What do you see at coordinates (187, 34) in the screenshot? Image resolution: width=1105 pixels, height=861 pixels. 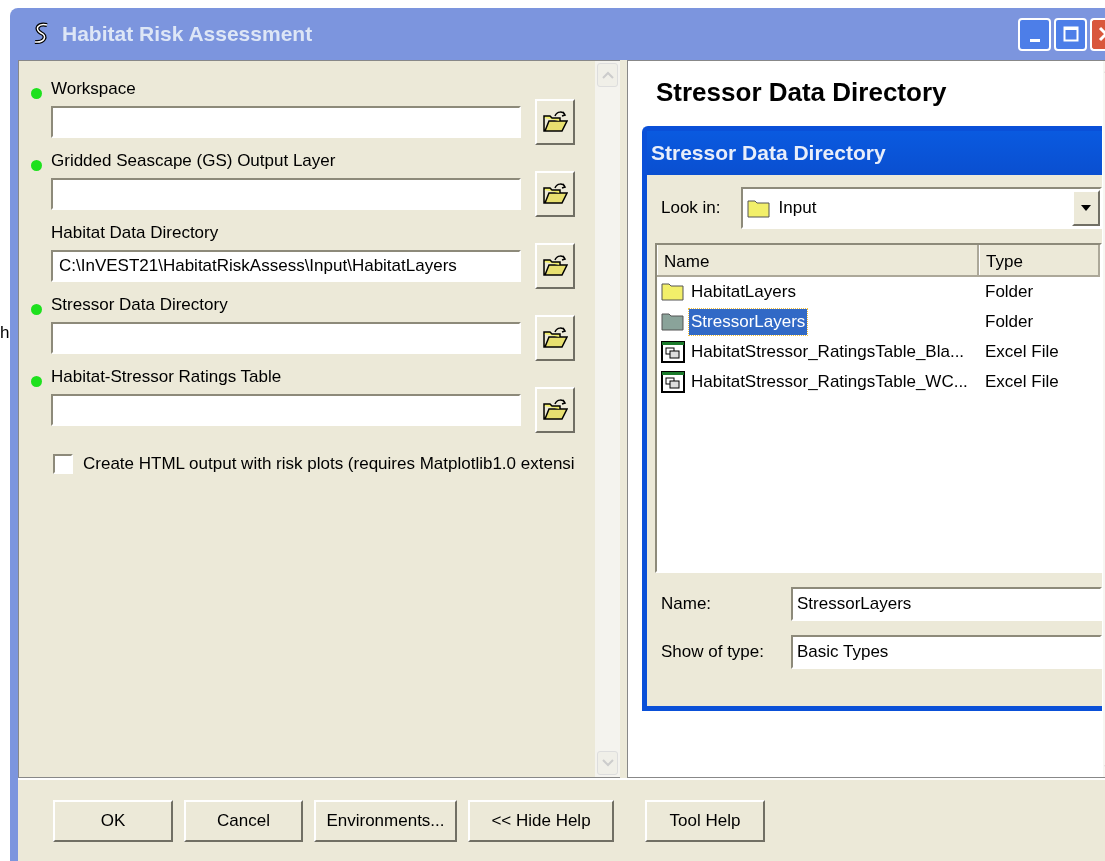 I see `window-title: Habitat Risk Assessment` at bounding box center [187, 34].